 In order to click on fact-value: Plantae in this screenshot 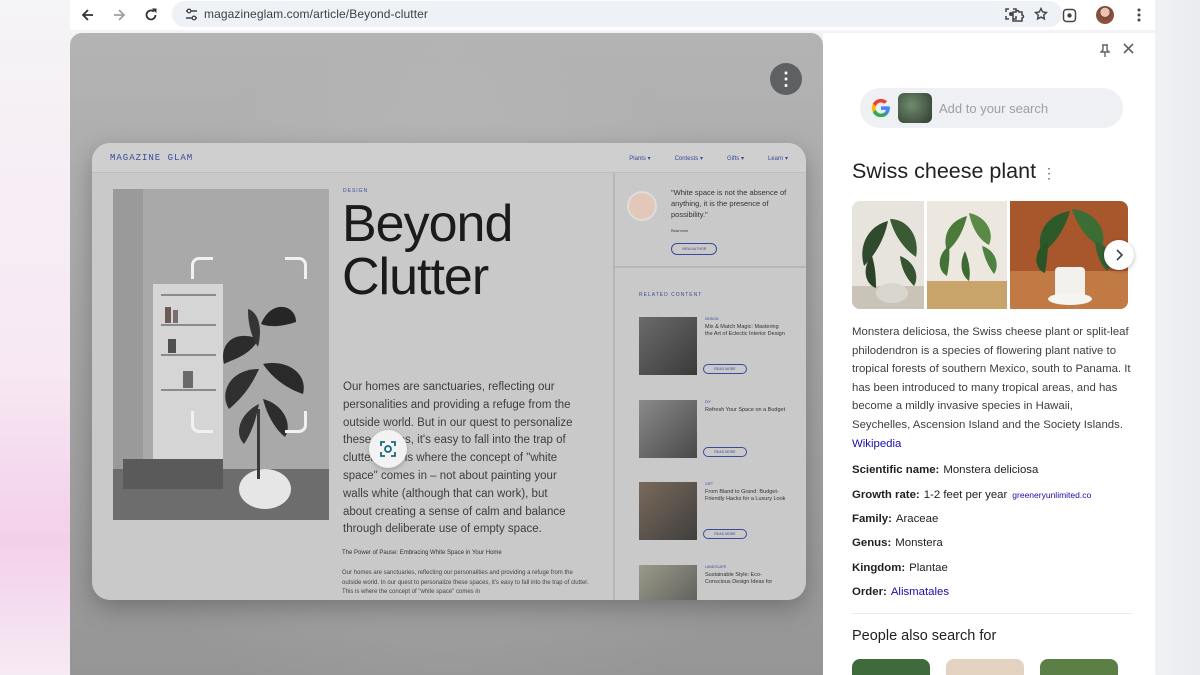, I will do `click(928, 567)`.